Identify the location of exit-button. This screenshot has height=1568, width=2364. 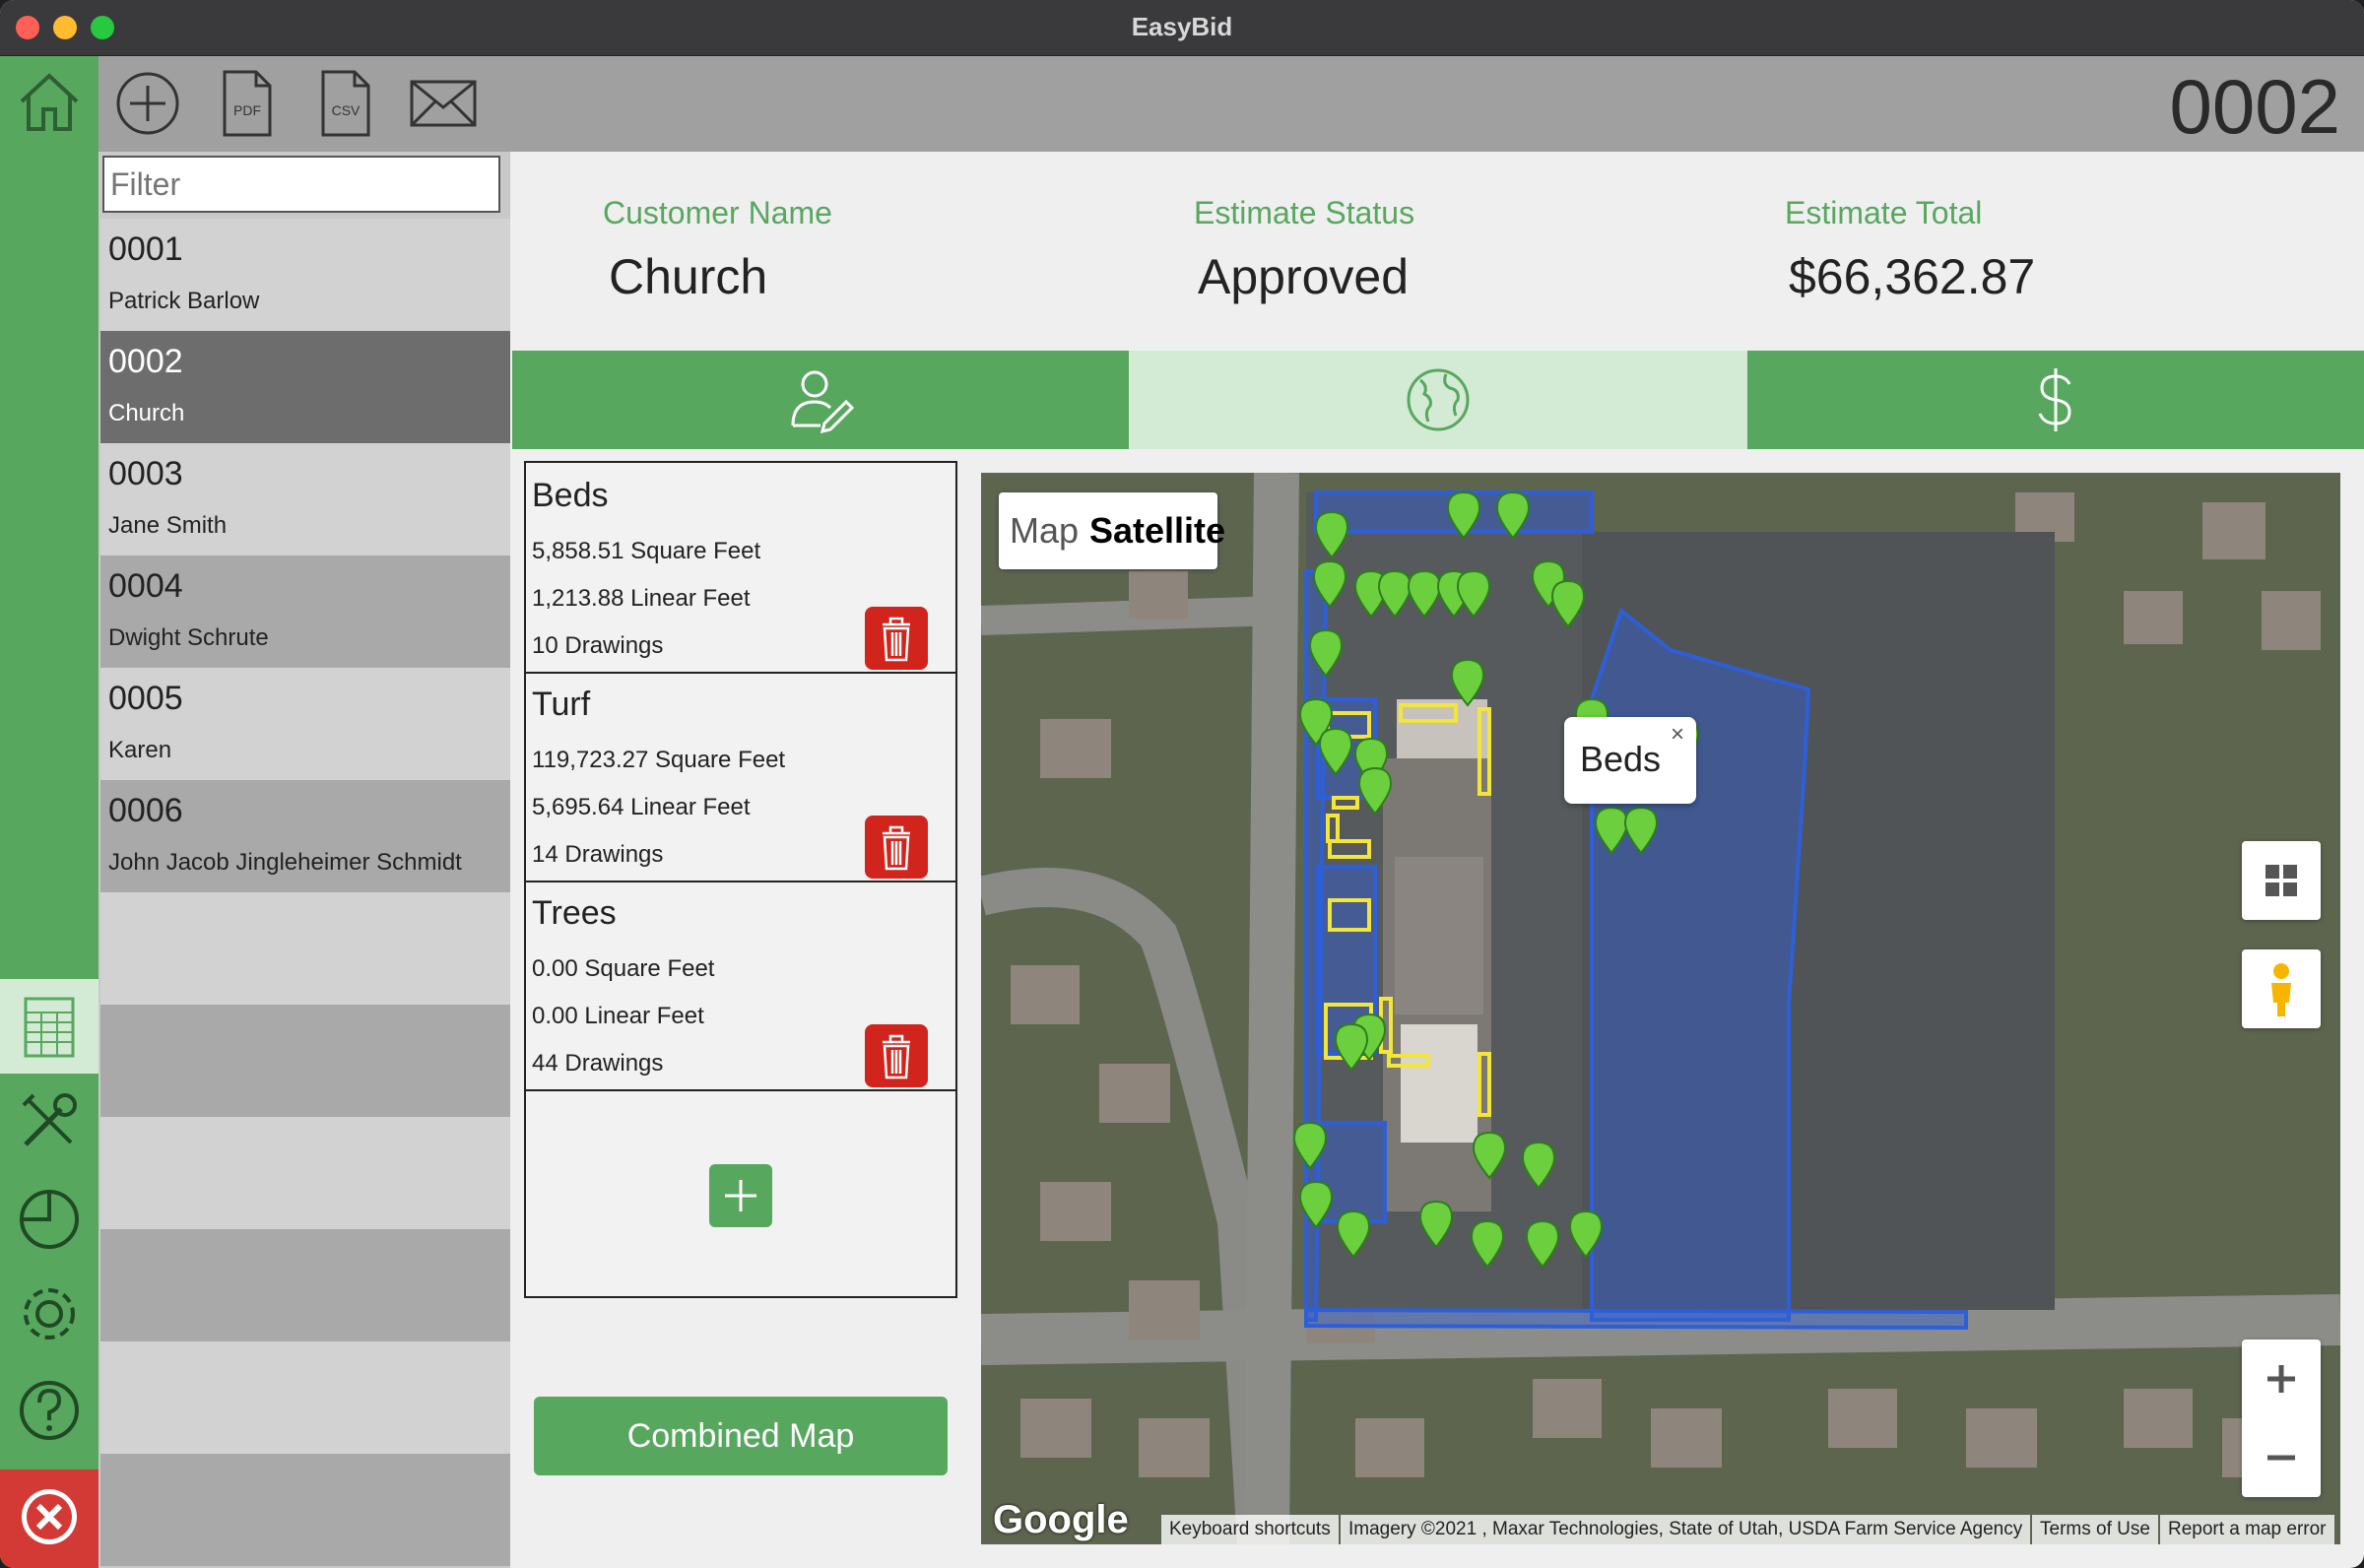
(49, 1519).